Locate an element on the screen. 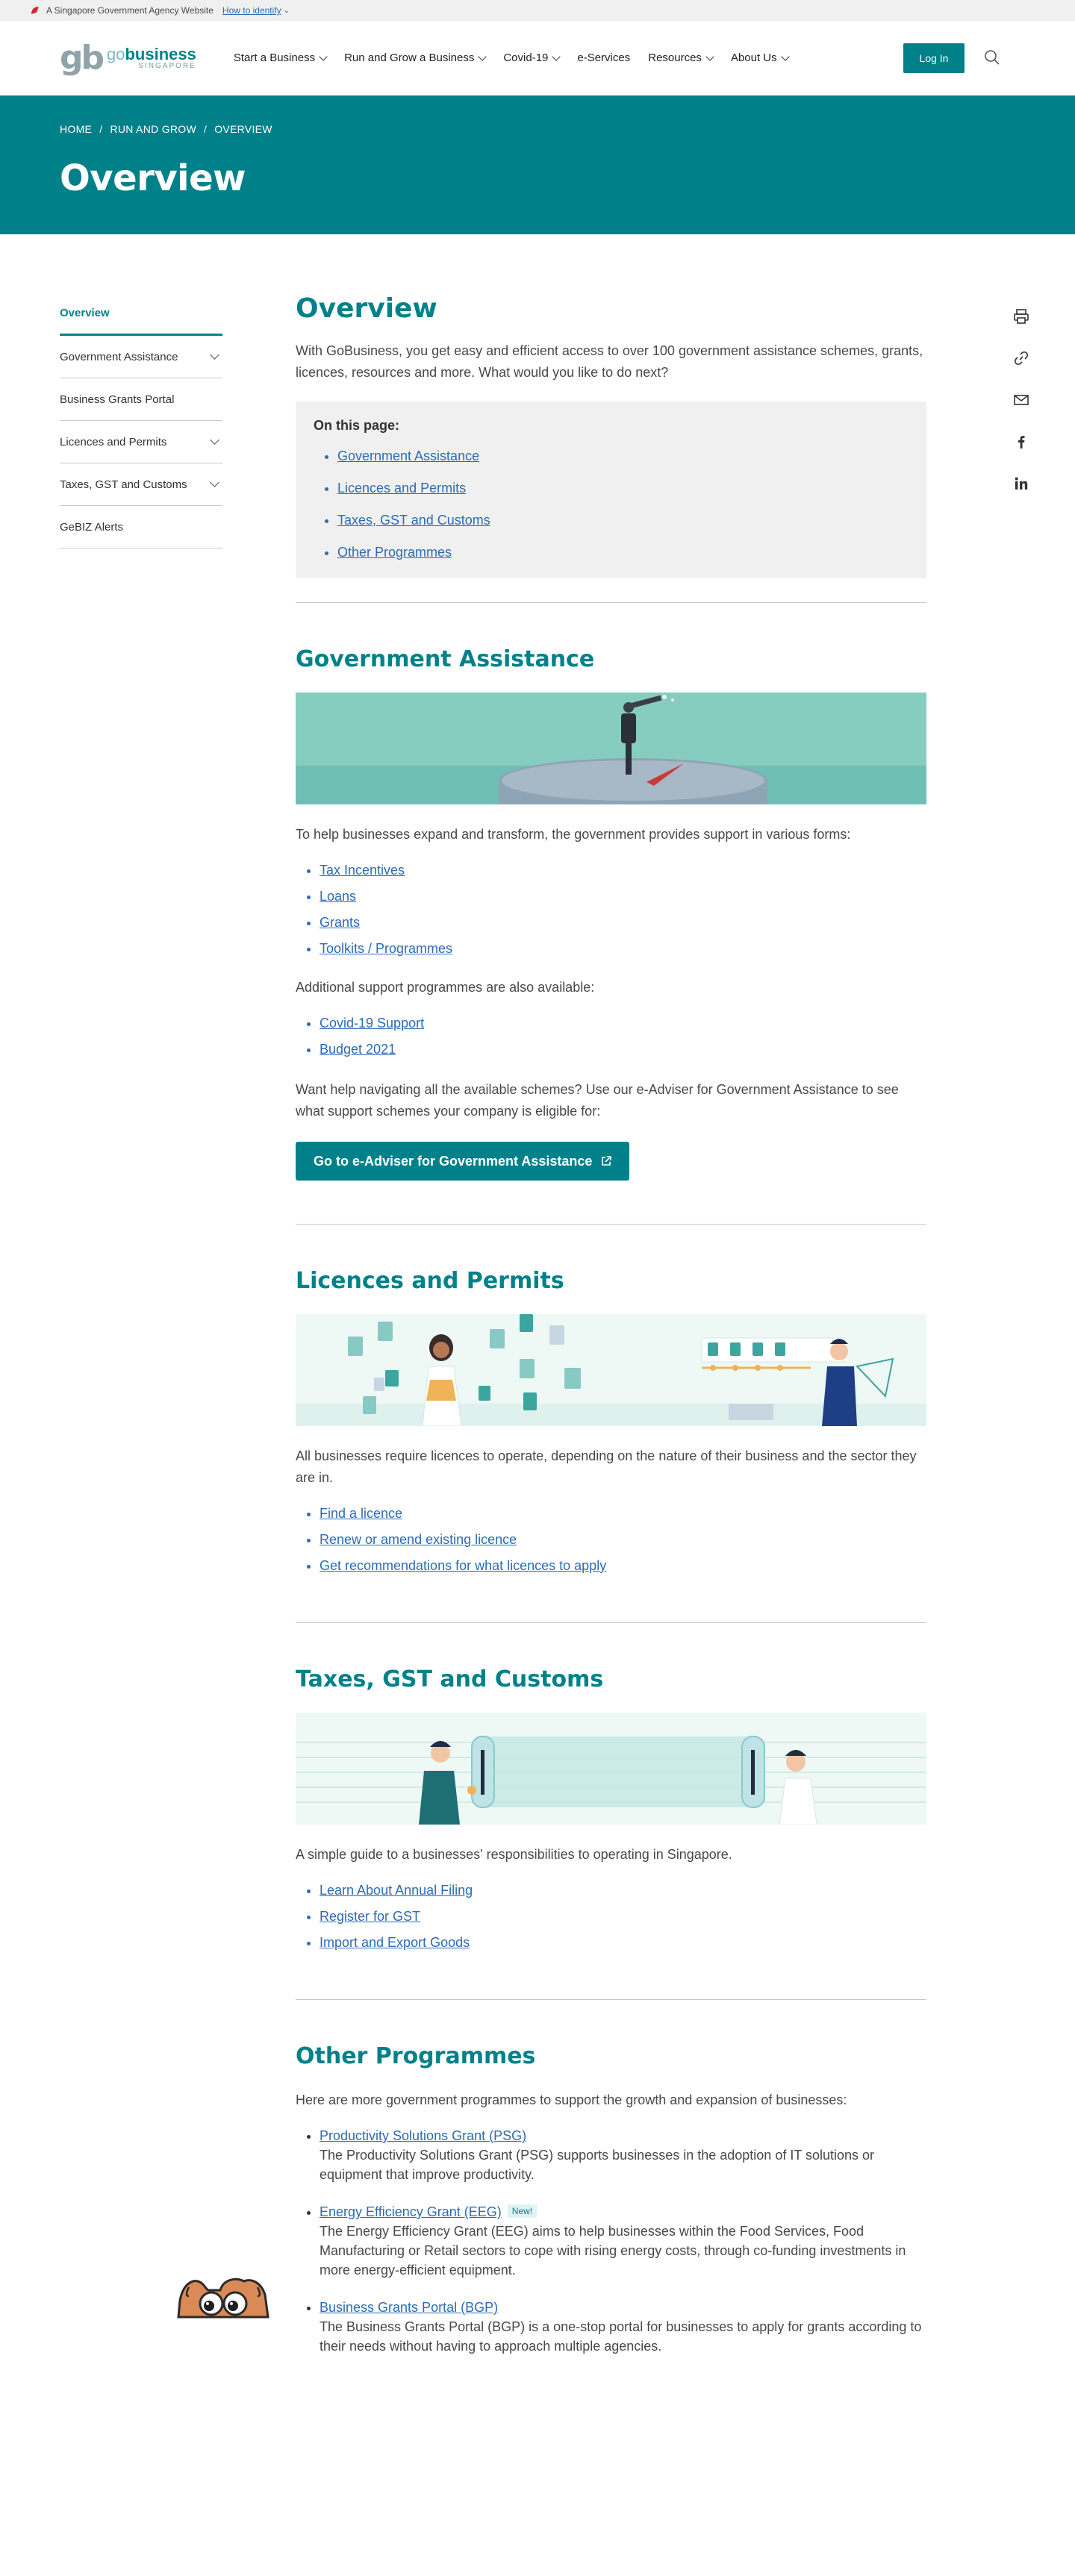  list-item: Import and Export Goods is located at coordinates (623, 1943).